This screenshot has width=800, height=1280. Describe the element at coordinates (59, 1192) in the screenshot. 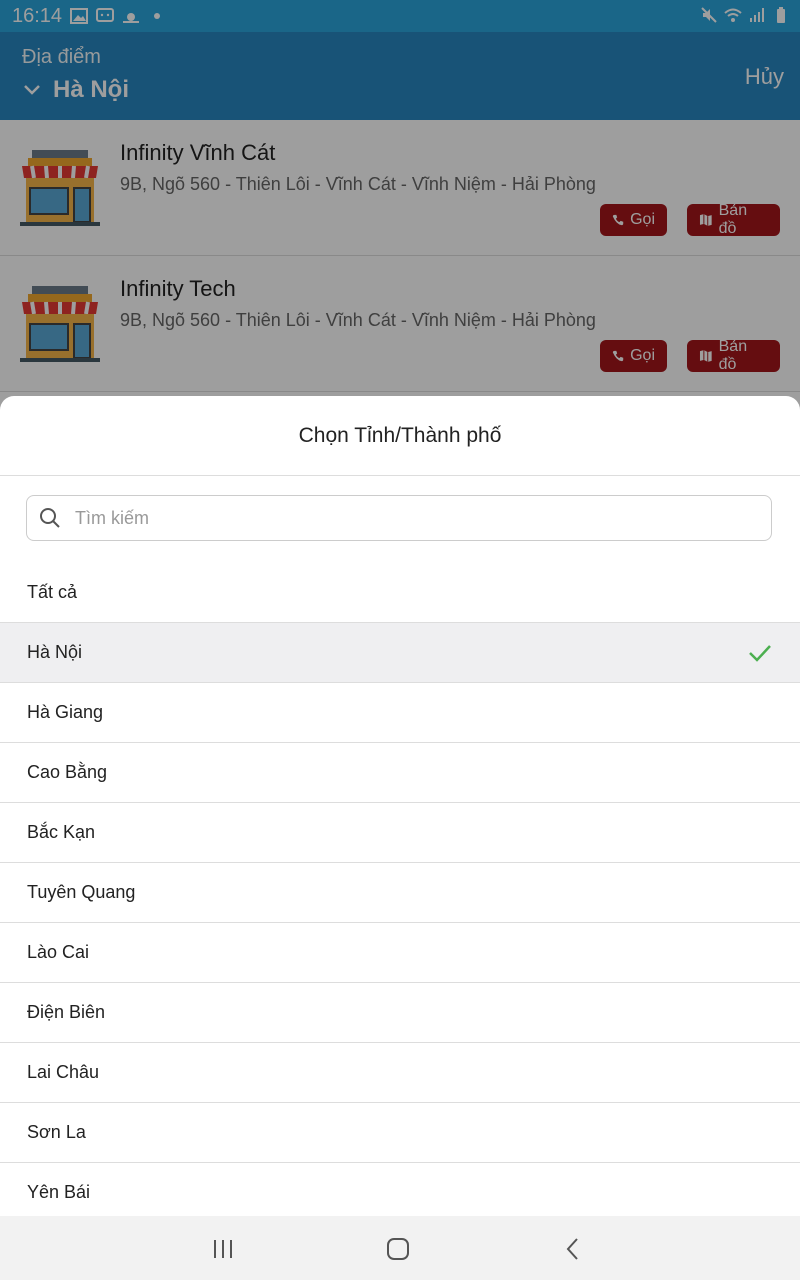

I see `province-label: Yên Bái` at that location.